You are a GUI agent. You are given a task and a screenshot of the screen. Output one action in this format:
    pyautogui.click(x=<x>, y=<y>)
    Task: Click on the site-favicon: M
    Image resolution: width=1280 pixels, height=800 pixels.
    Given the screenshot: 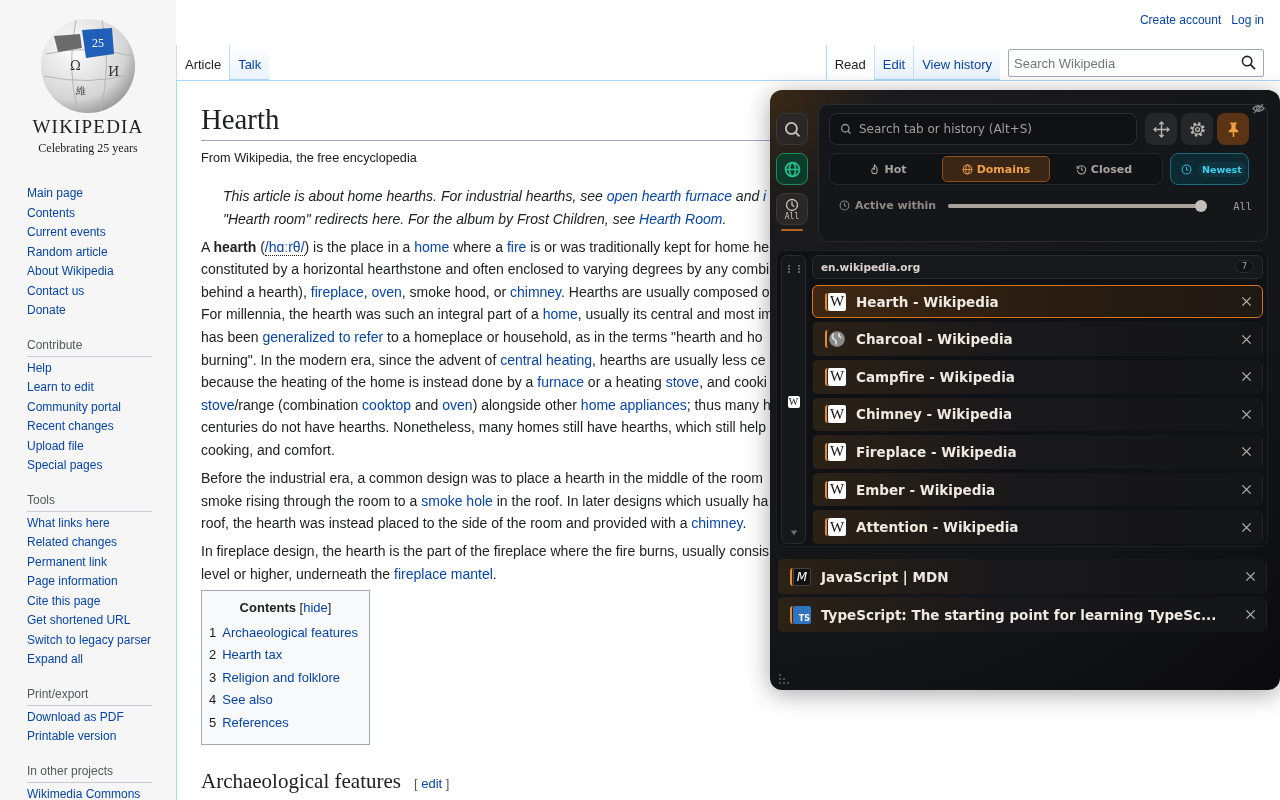 What is the action you would take?
    pyautogui.click(x=802, y=576)
    